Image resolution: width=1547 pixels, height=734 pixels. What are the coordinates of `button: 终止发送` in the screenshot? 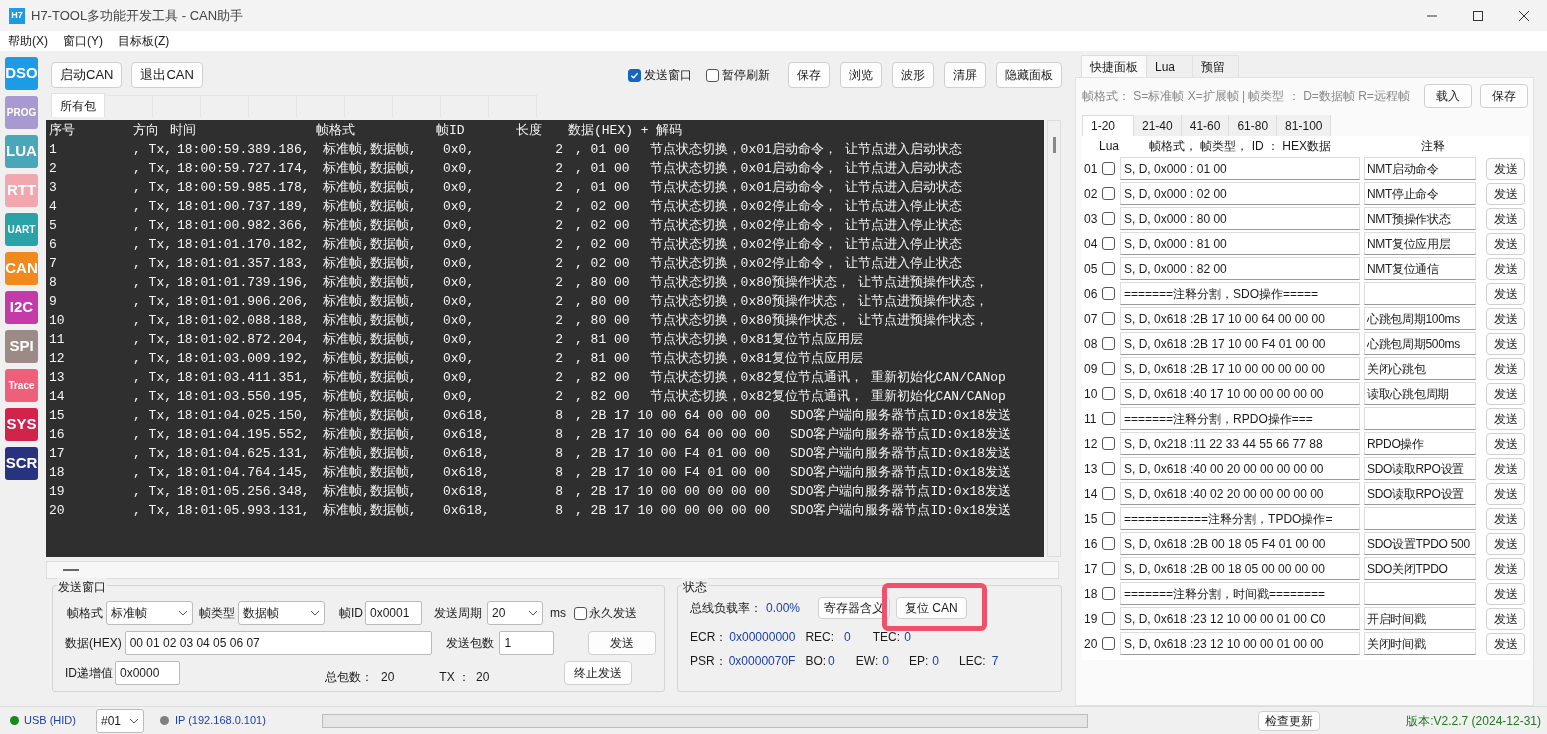 It's located at (598, 673).